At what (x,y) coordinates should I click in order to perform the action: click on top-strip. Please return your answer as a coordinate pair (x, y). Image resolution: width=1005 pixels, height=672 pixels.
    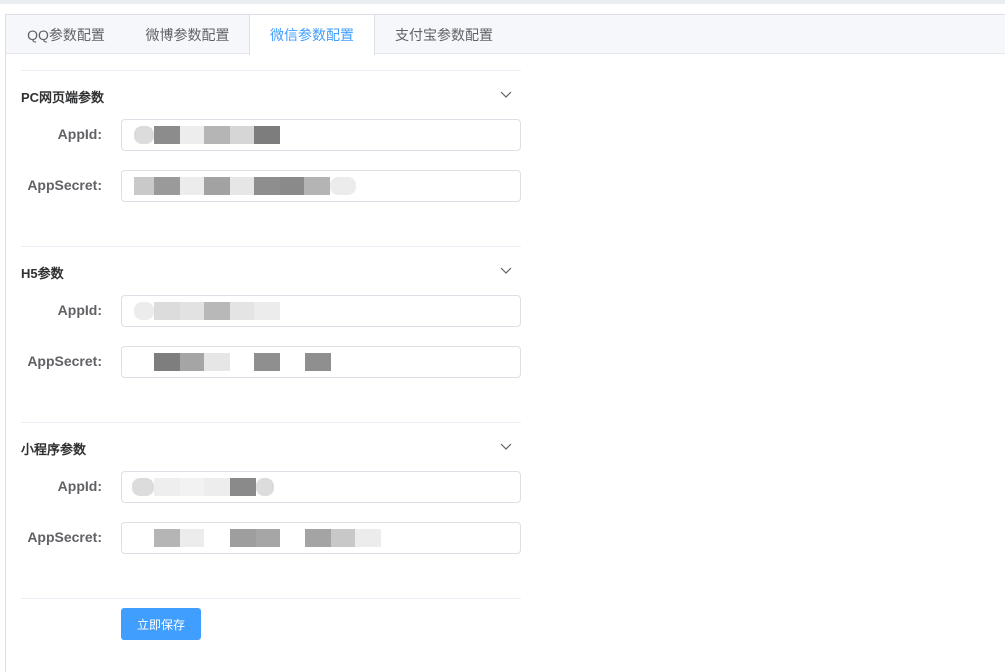
    Looking at the image, I should click on (502, 2).